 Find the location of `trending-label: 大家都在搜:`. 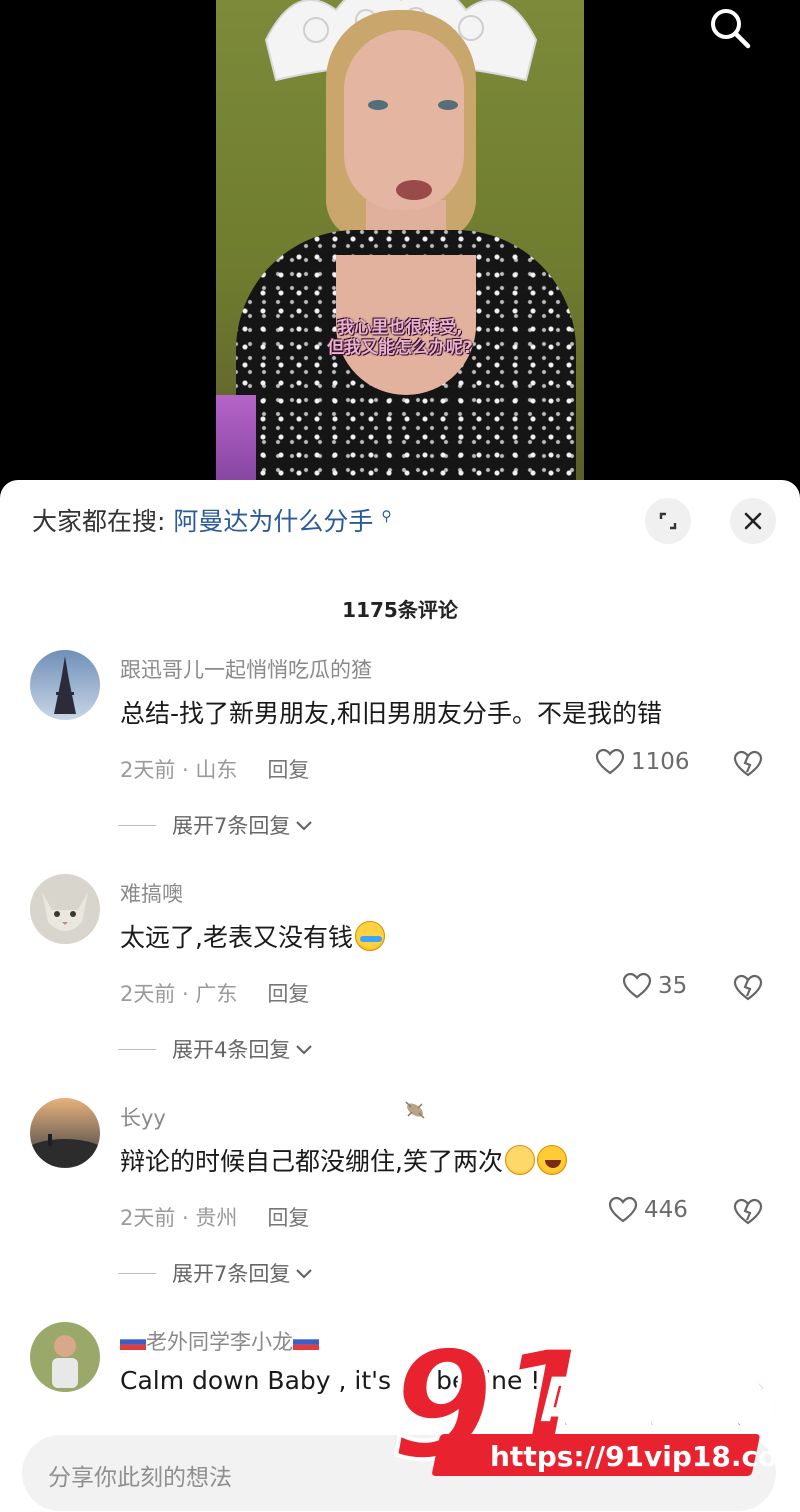

trending-label: 大家都在搜: is located at coordinates (99, 521).